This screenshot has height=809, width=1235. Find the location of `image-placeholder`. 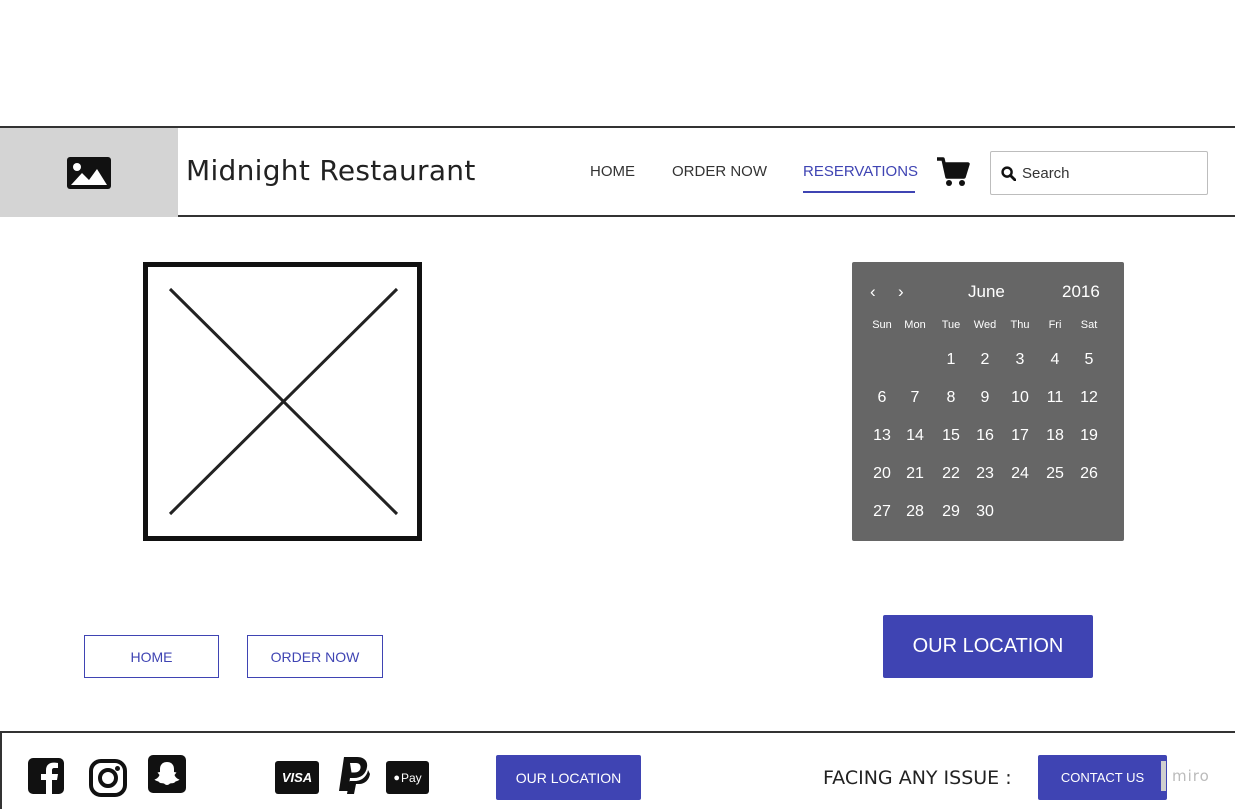

image-placeholder is located at coordinates (282, 401).